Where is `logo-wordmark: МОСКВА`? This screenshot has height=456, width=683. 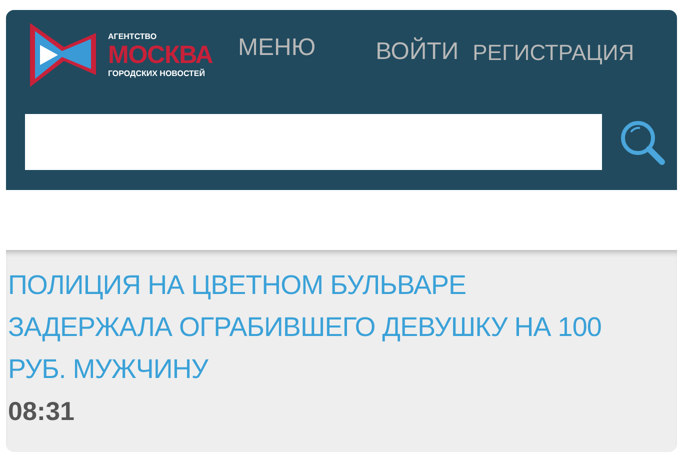
logo-wordmark: МОСКВА is located at coordinates (161, 55).